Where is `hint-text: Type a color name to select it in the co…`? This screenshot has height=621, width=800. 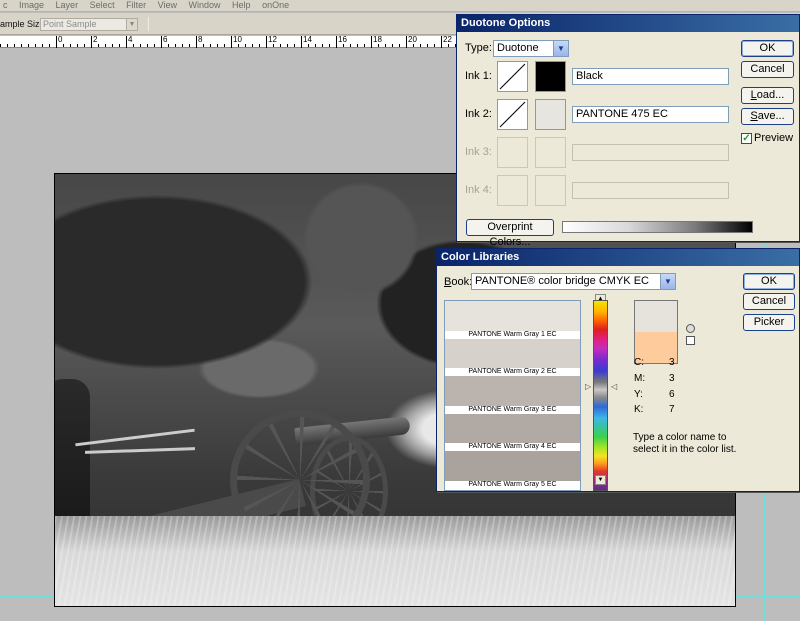 hint-text: Type a color name to select it in the co… is located at coordinates (685, 443).